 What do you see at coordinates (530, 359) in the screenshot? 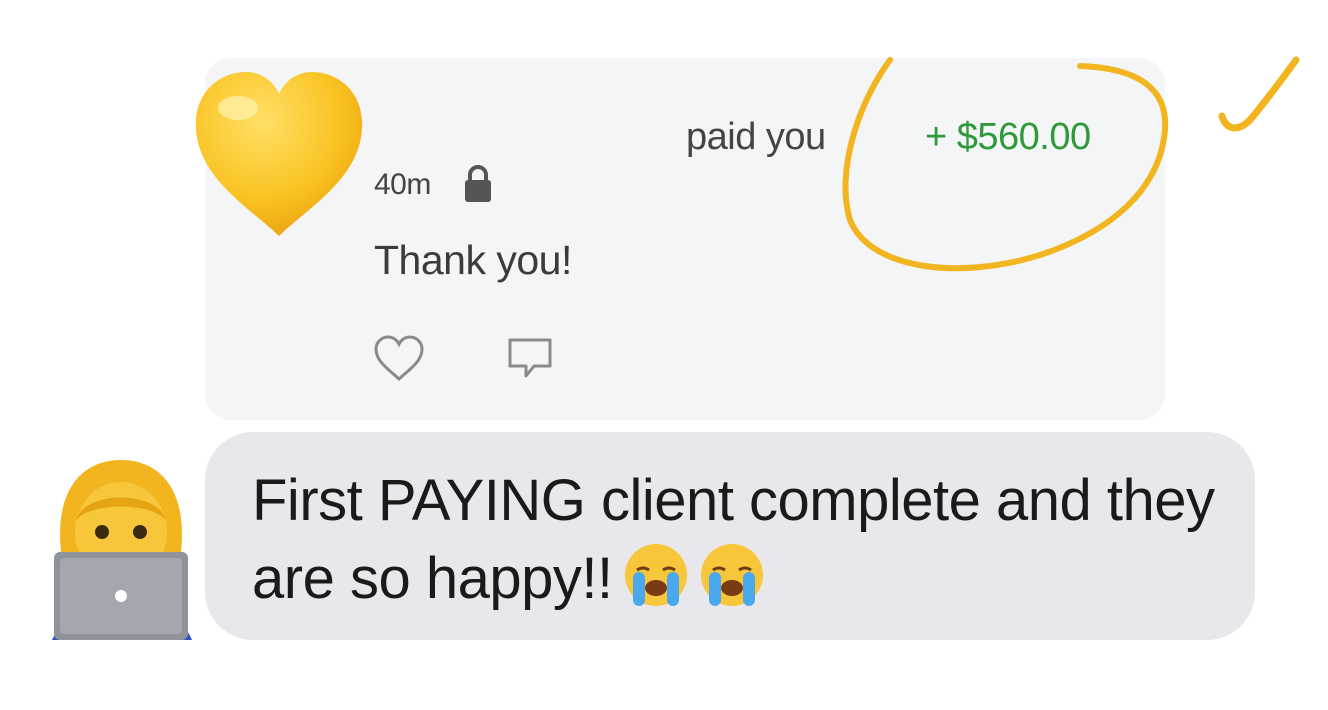
I see `comment-icon` at bounding box center [530, 359].